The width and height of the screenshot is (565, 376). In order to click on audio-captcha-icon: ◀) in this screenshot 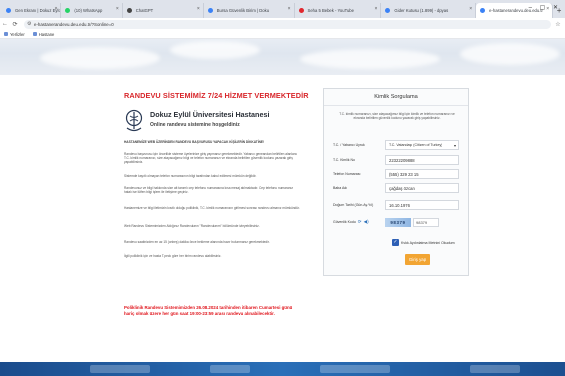, I will do `click(366, 221)`.